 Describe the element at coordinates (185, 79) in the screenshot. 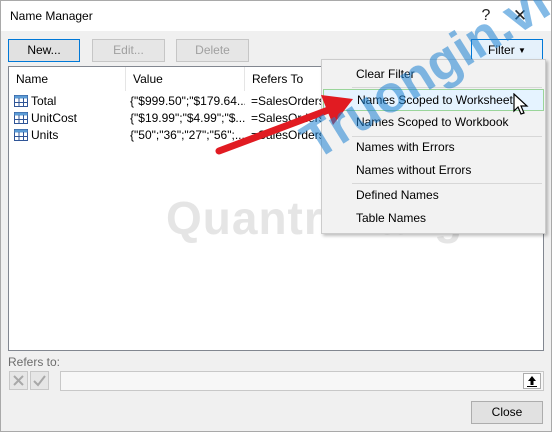

I see `column-header-value: Value` at that location.